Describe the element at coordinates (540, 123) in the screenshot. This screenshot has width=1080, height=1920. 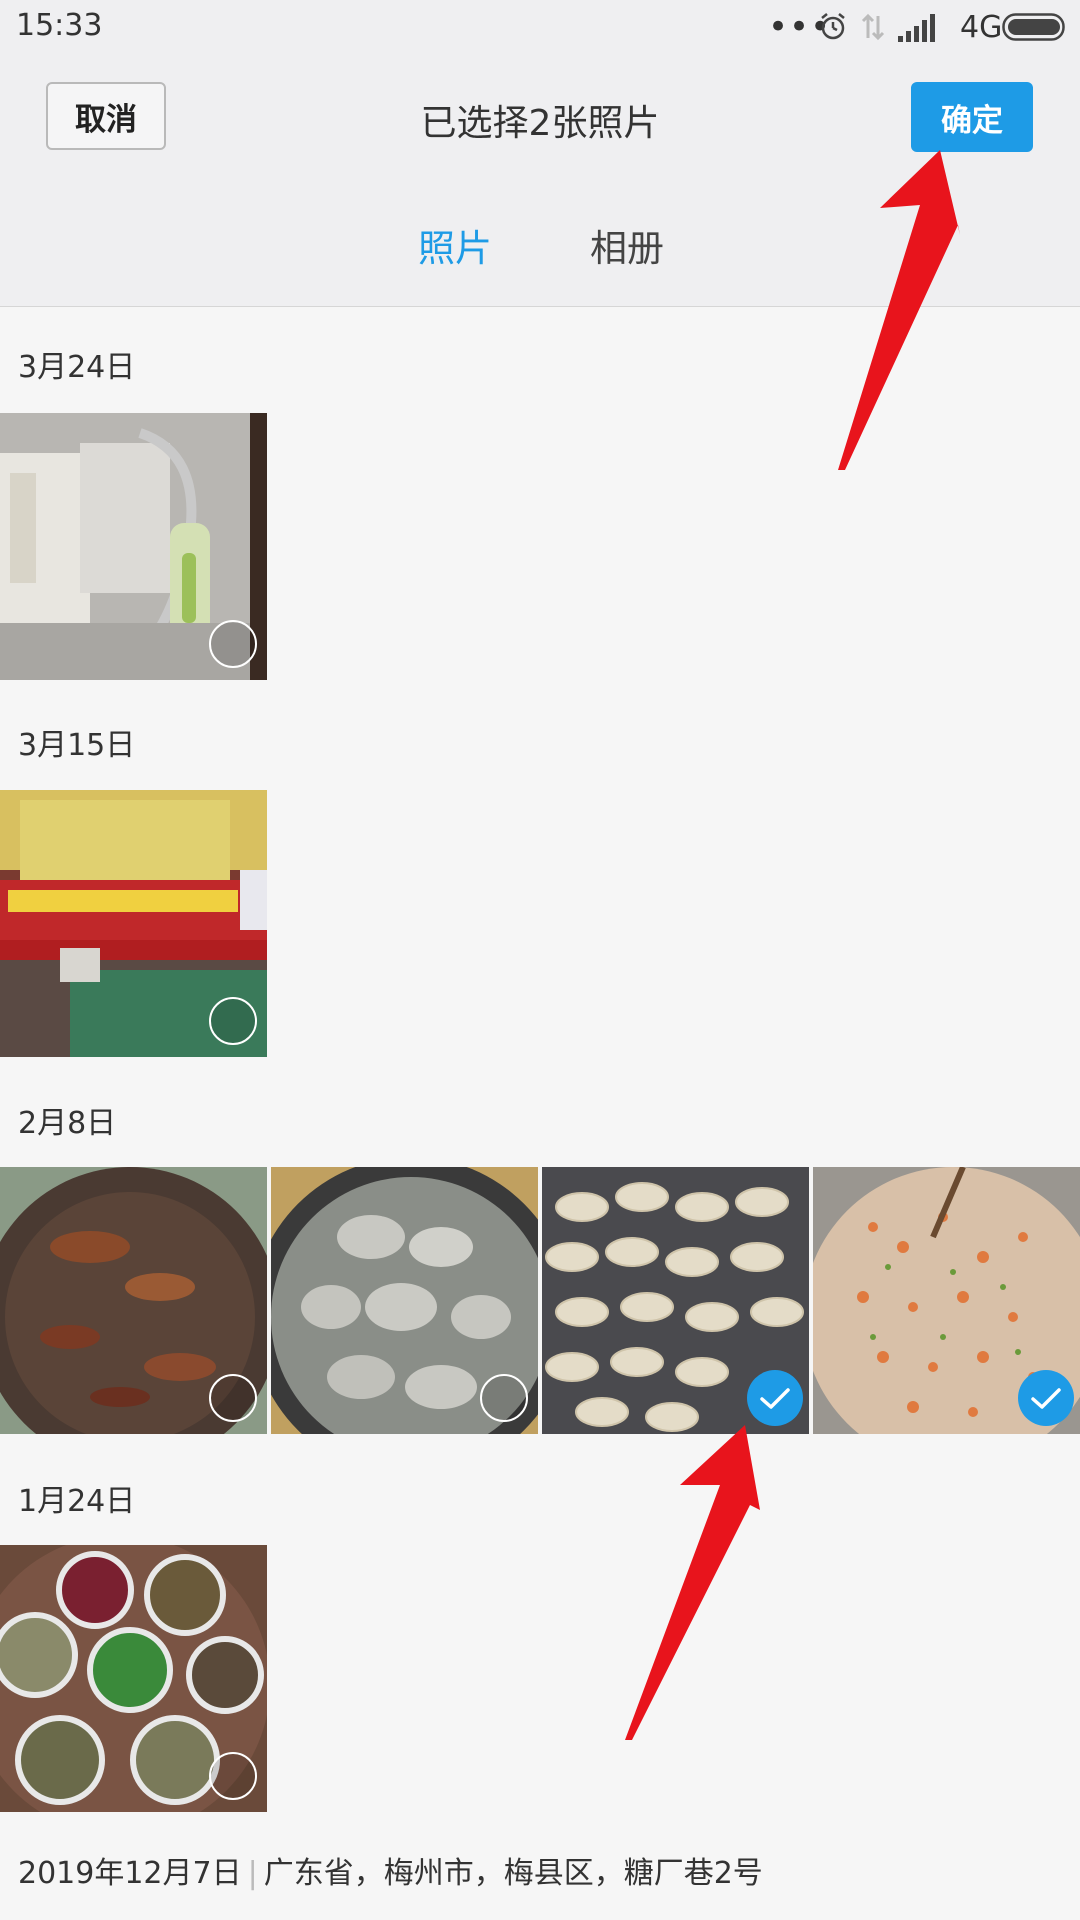
I see `selection-title: 已选择2张照片` at that location.